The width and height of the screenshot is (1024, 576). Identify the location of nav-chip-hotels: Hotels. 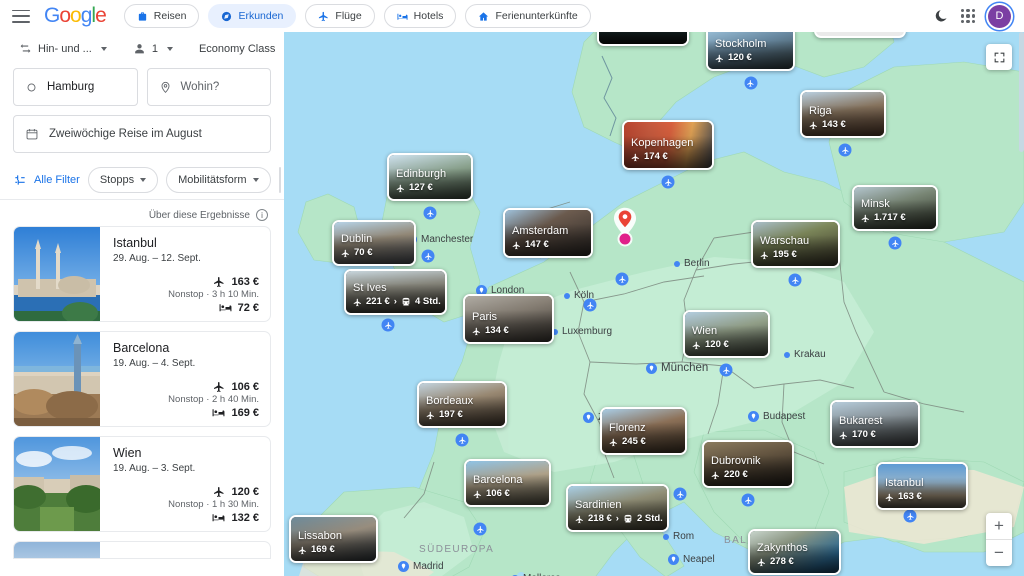
(420, 16).